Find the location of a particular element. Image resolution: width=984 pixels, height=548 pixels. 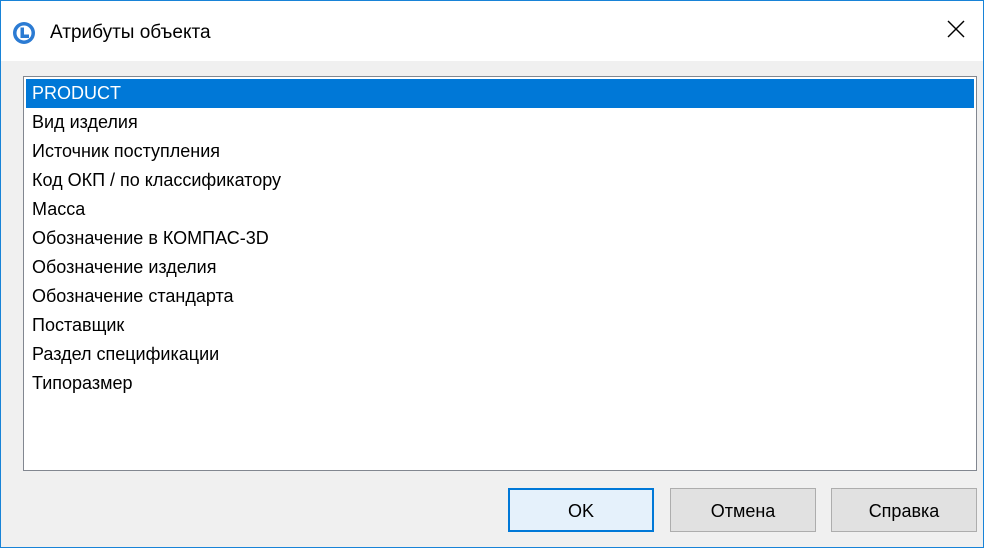

kompas-app-icon is located at coordinates (24, 33).